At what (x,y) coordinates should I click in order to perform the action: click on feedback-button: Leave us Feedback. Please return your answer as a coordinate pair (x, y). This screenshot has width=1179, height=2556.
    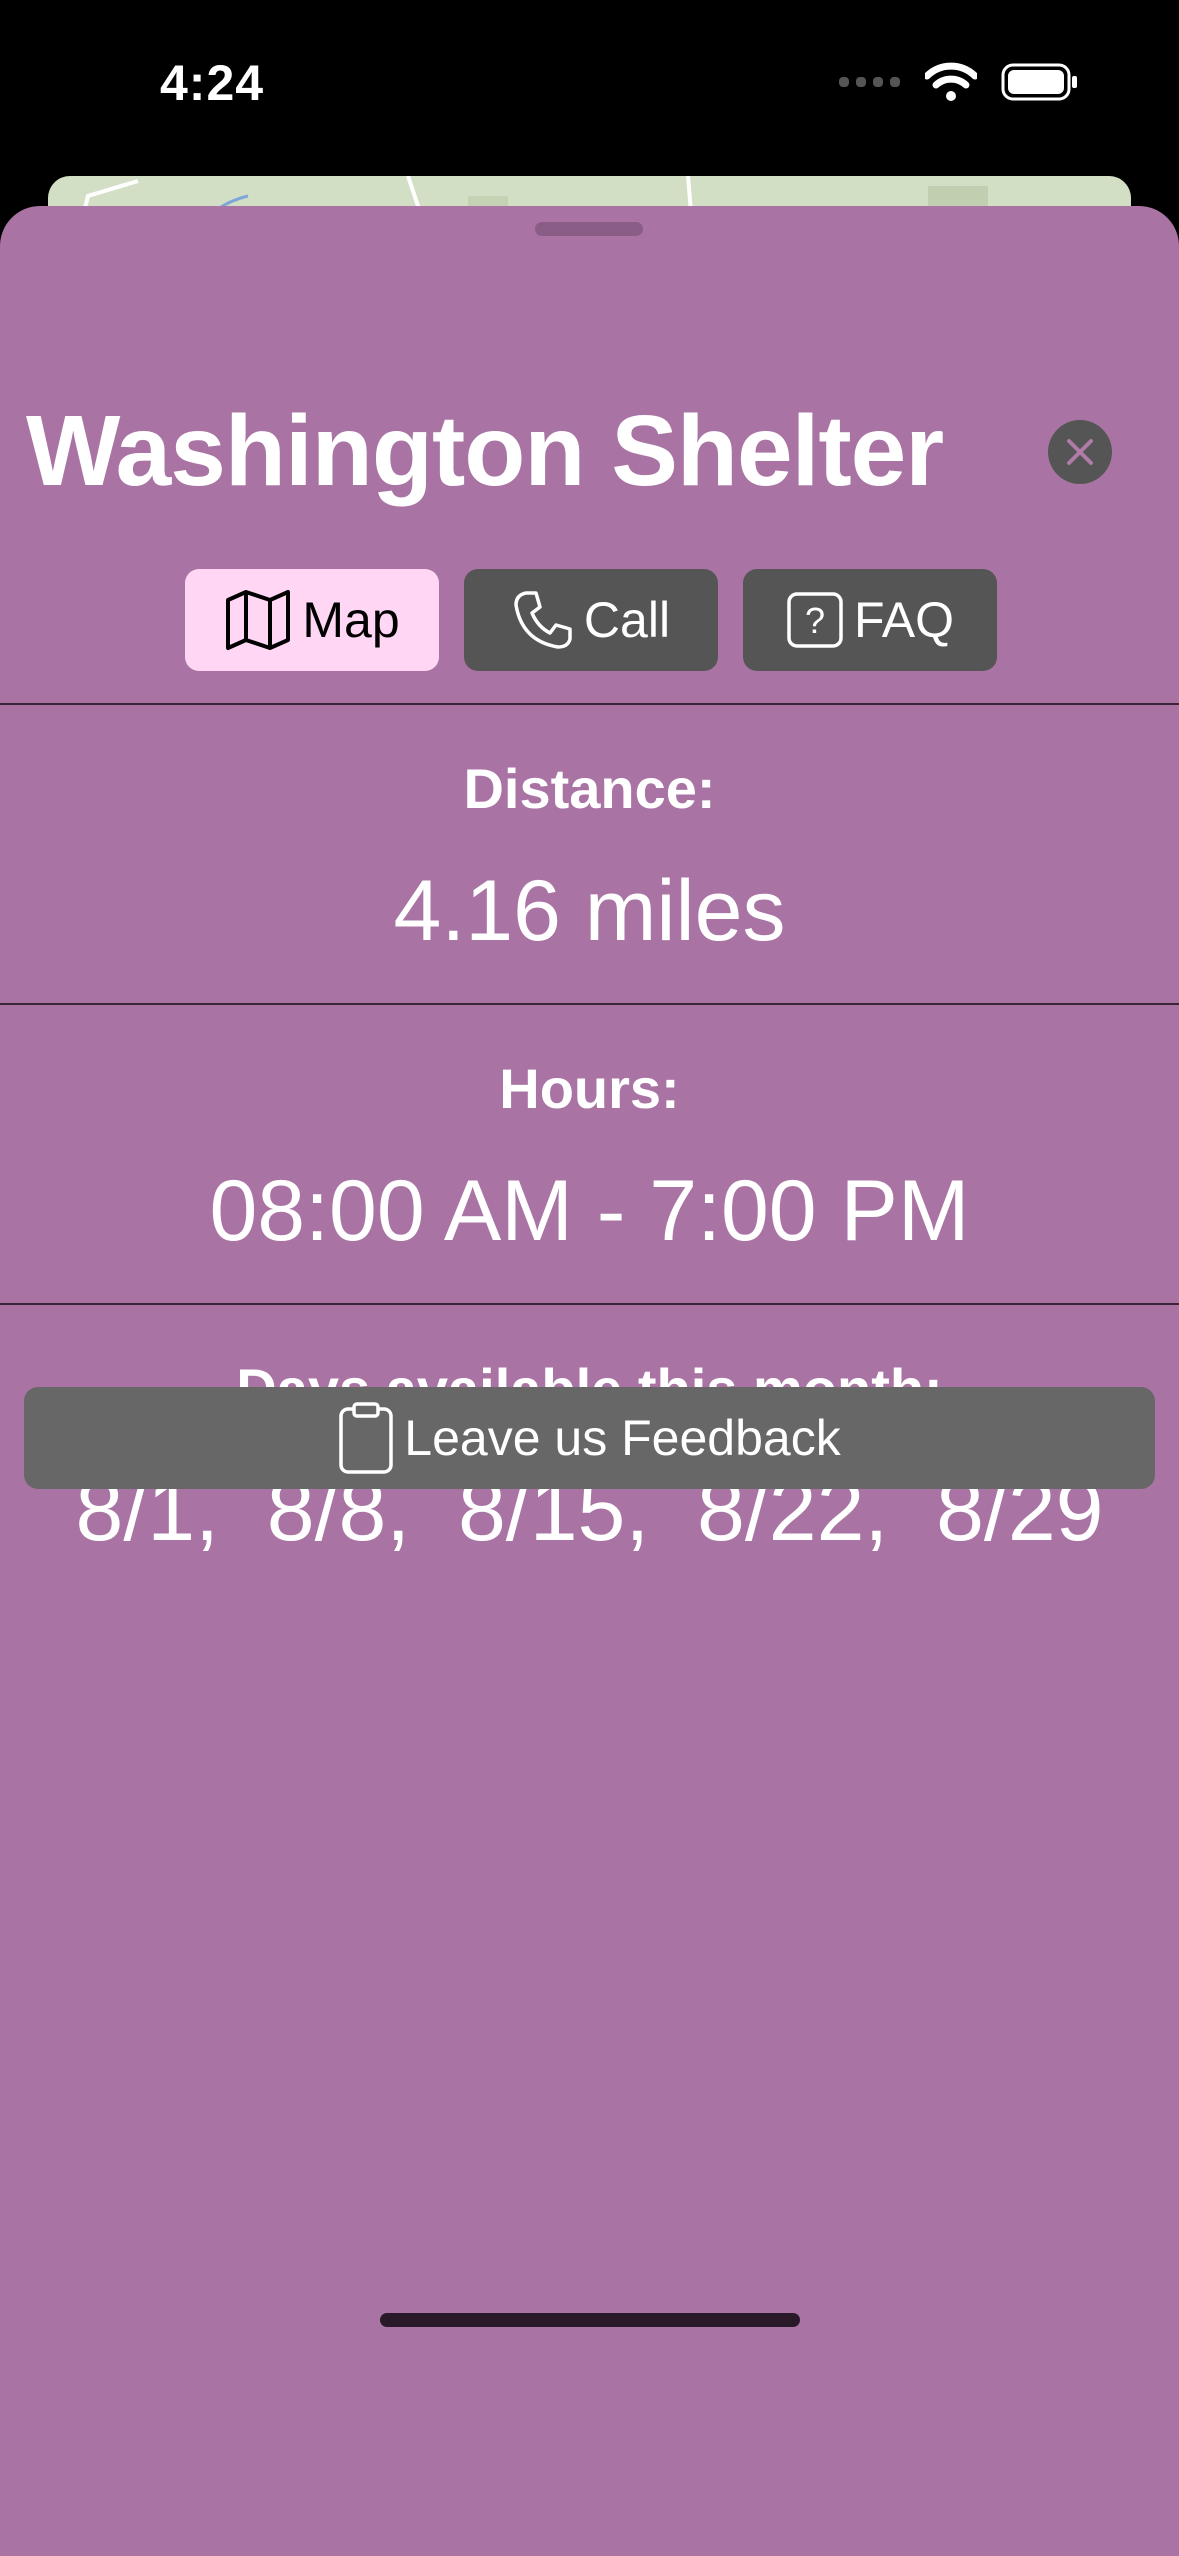
    Looking at the image, I should click on (589, 1438).